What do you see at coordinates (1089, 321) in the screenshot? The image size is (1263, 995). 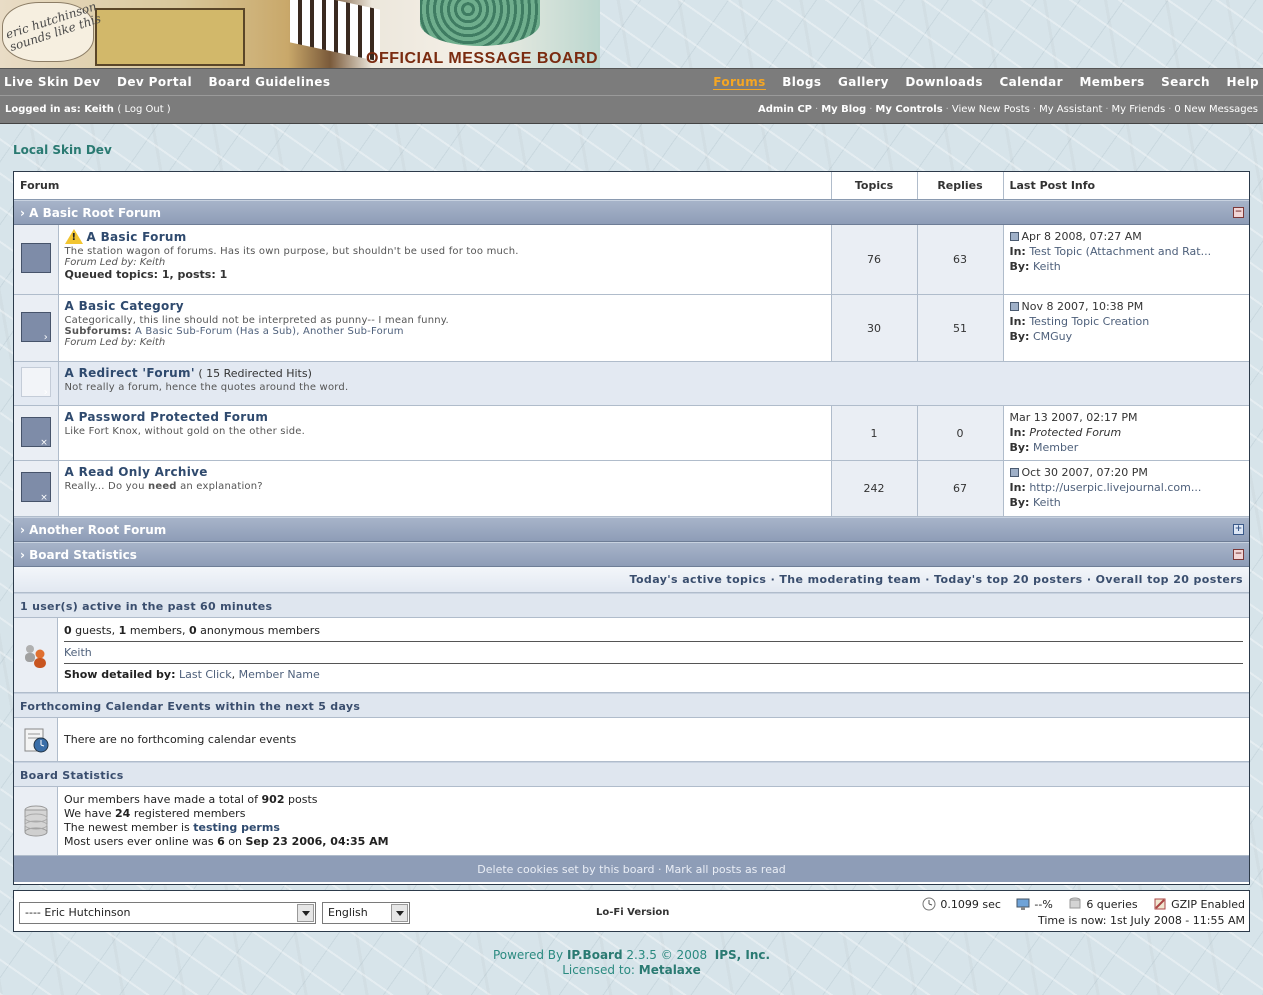 I see `last-post-topic-link: Testing Topic Creation` at bounding box center [1089, 321].